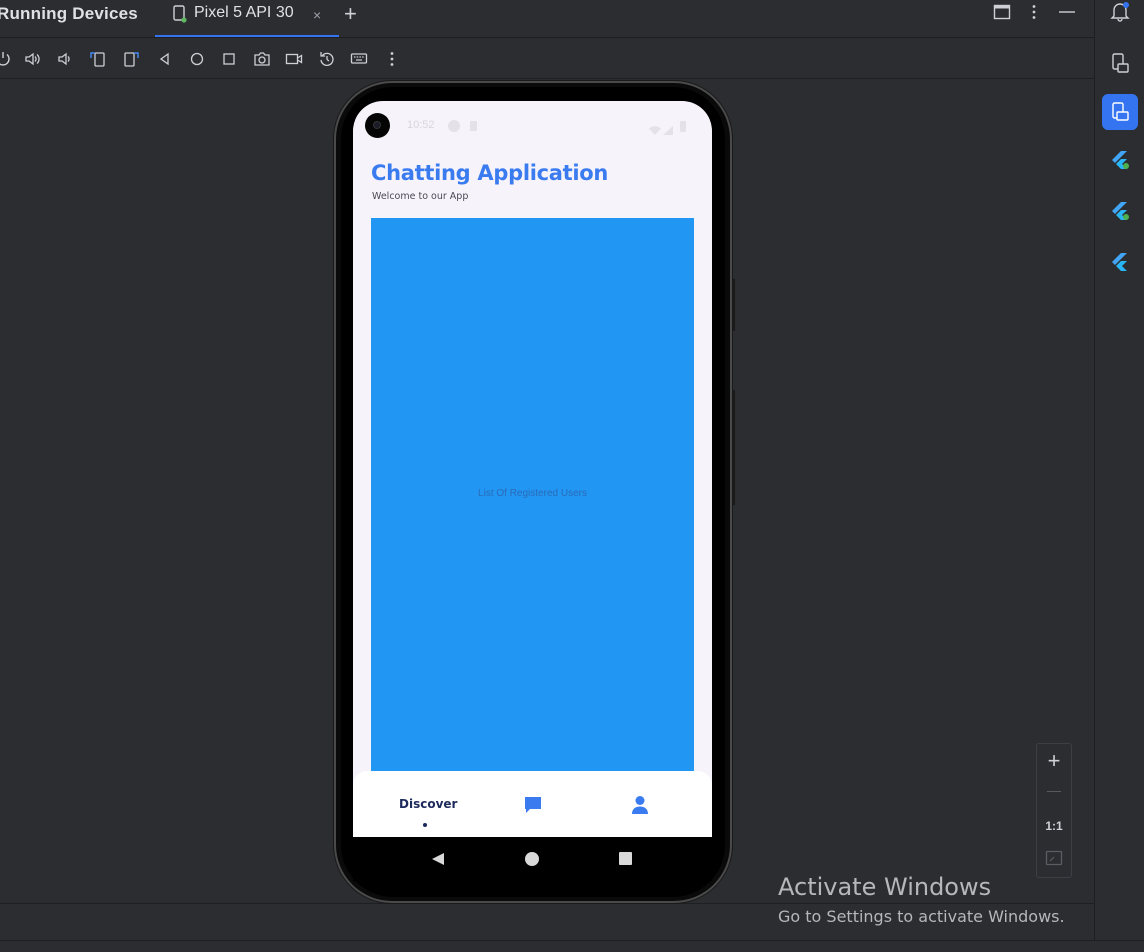 This screenshot has width=1144, height=952. What do you see at coordinates (1120, 211) in the screenshot?
I see `flutter-outline-icon` at bounding box center [1120, 211].